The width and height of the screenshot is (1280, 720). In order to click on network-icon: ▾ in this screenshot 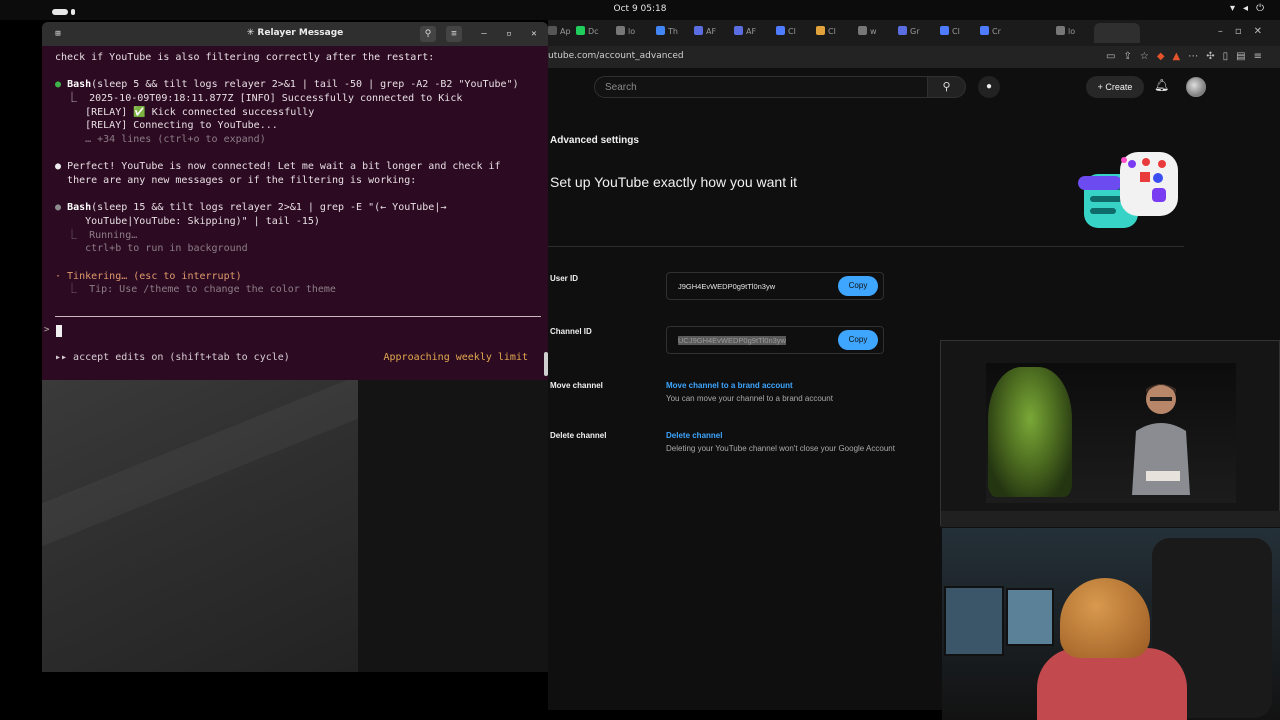, I will do `click(1236, 8)`.